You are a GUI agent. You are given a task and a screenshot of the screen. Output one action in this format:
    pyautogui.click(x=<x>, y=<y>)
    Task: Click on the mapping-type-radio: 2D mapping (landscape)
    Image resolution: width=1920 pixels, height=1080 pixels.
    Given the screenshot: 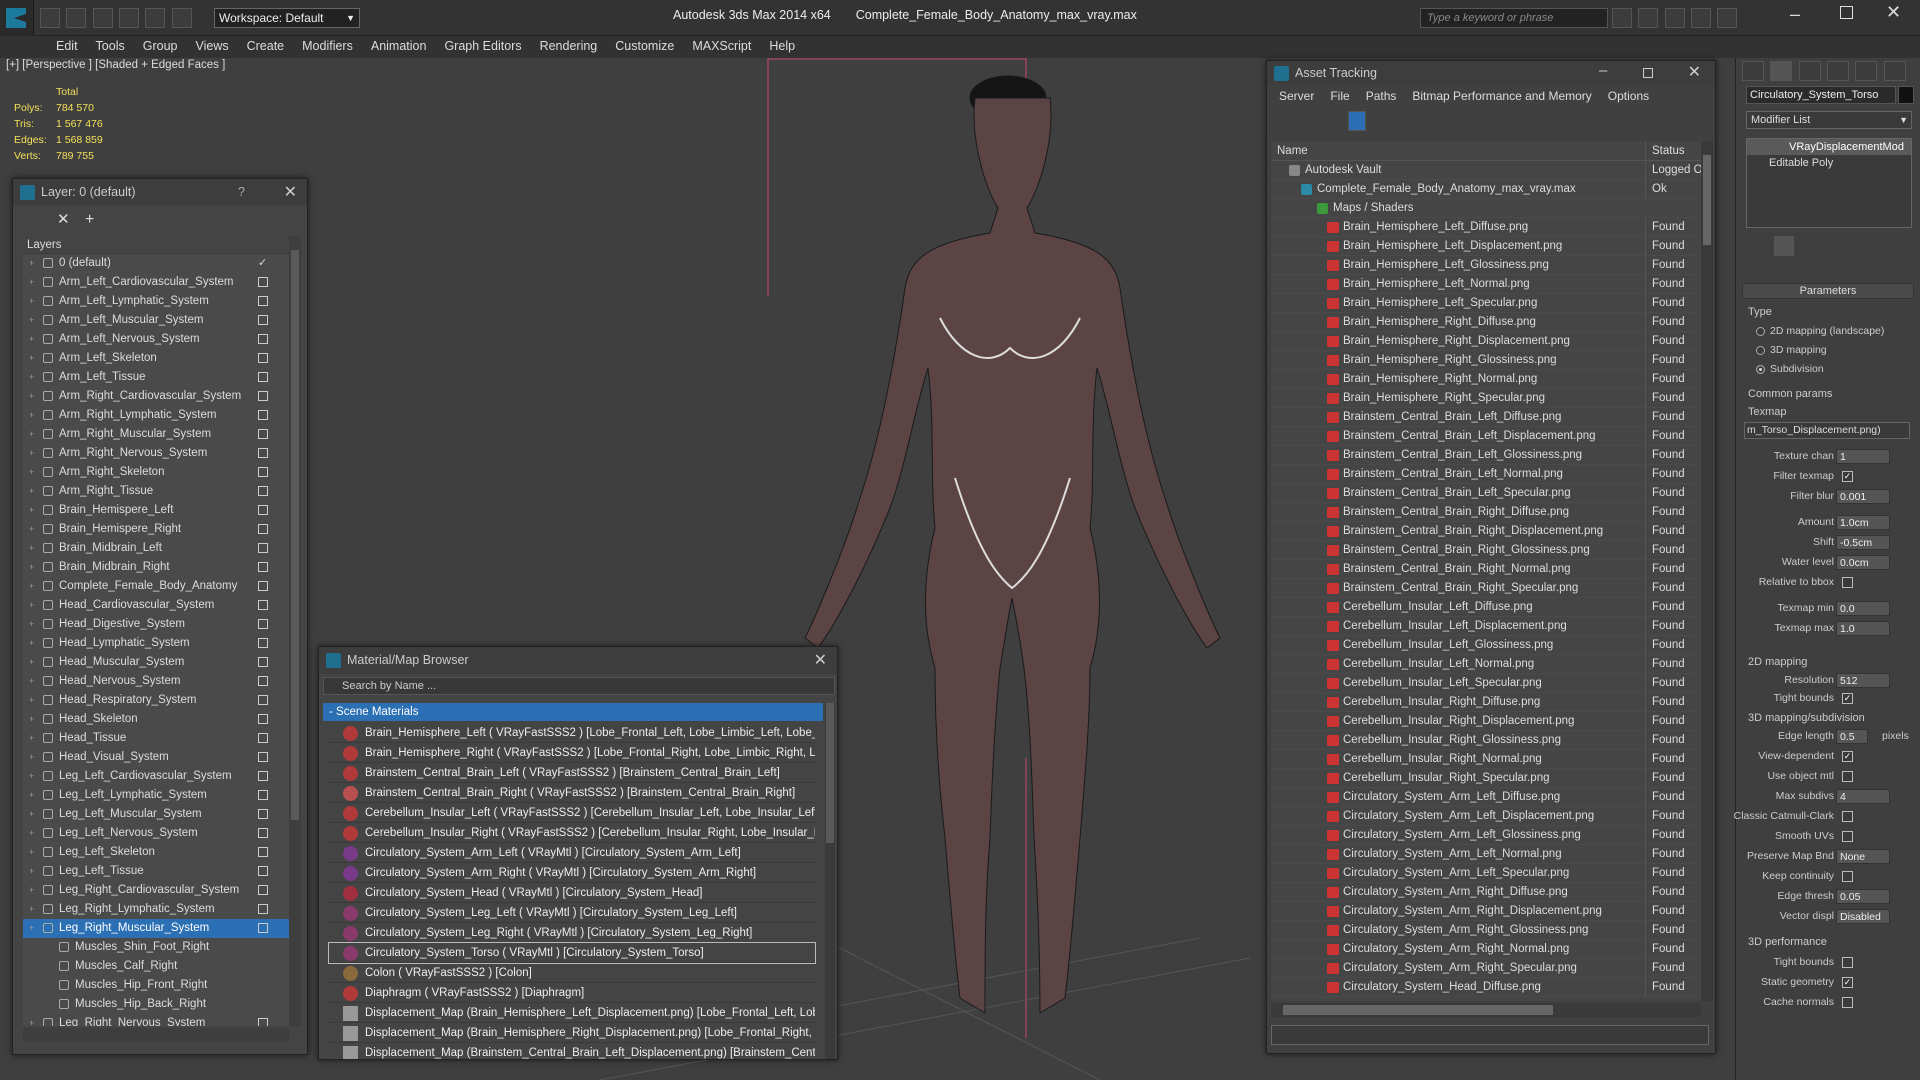 What is the action you would take?
    pyautogui.click(x=1831, y=332)
    